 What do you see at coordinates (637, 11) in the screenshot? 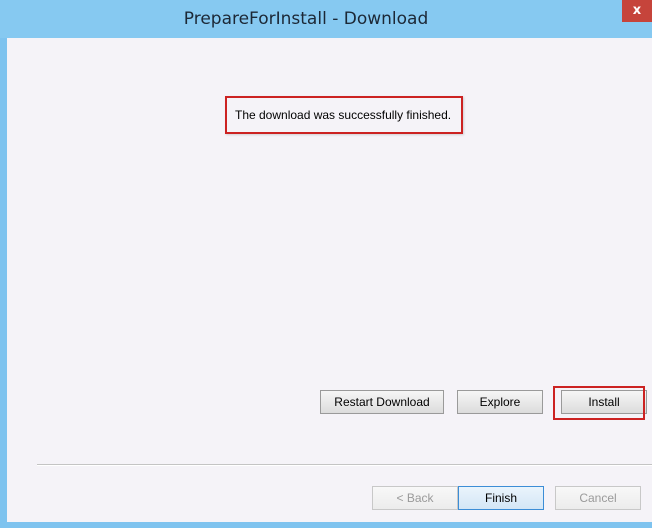
I see `close-button: x` at bounding box center [637, 11].